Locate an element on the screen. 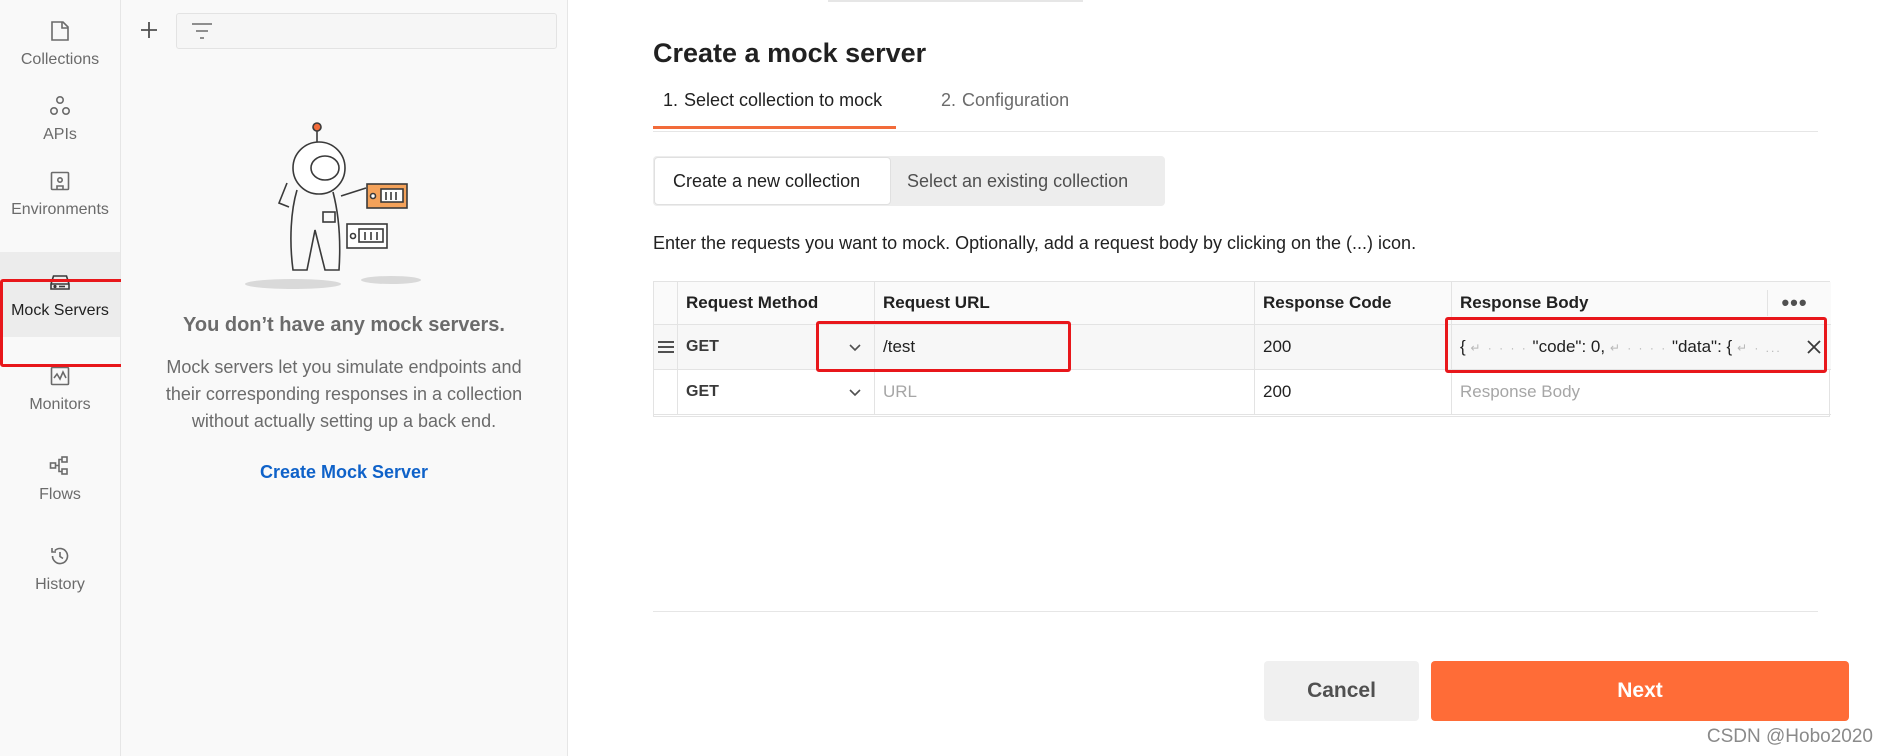 The width and height of the screenshot is (1885, 756). sidebar-item-label: Mock Servers is located at coordinates (60, 310).